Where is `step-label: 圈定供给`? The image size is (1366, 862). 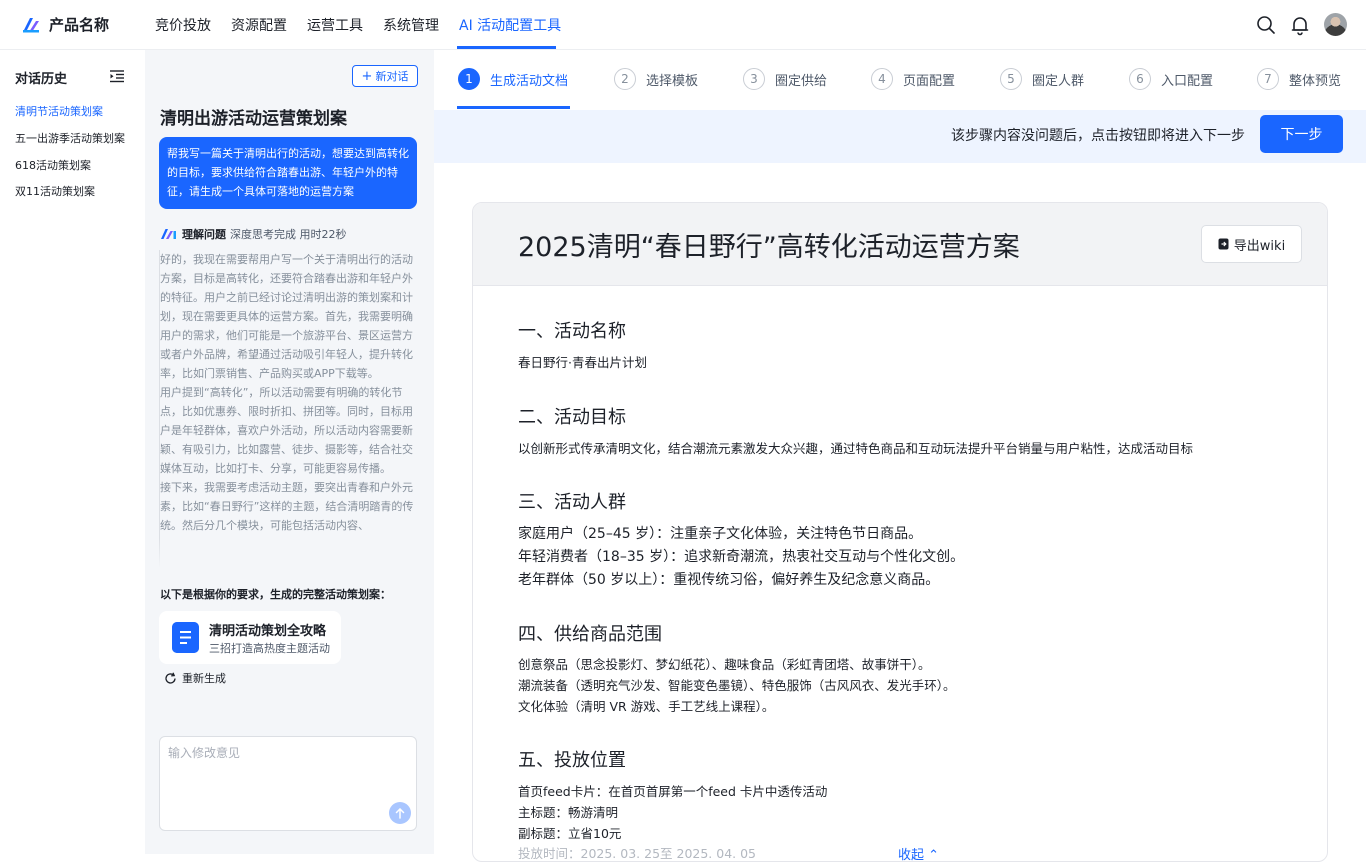
step-label: 圈定供给 is located at coordinates (801, 81).